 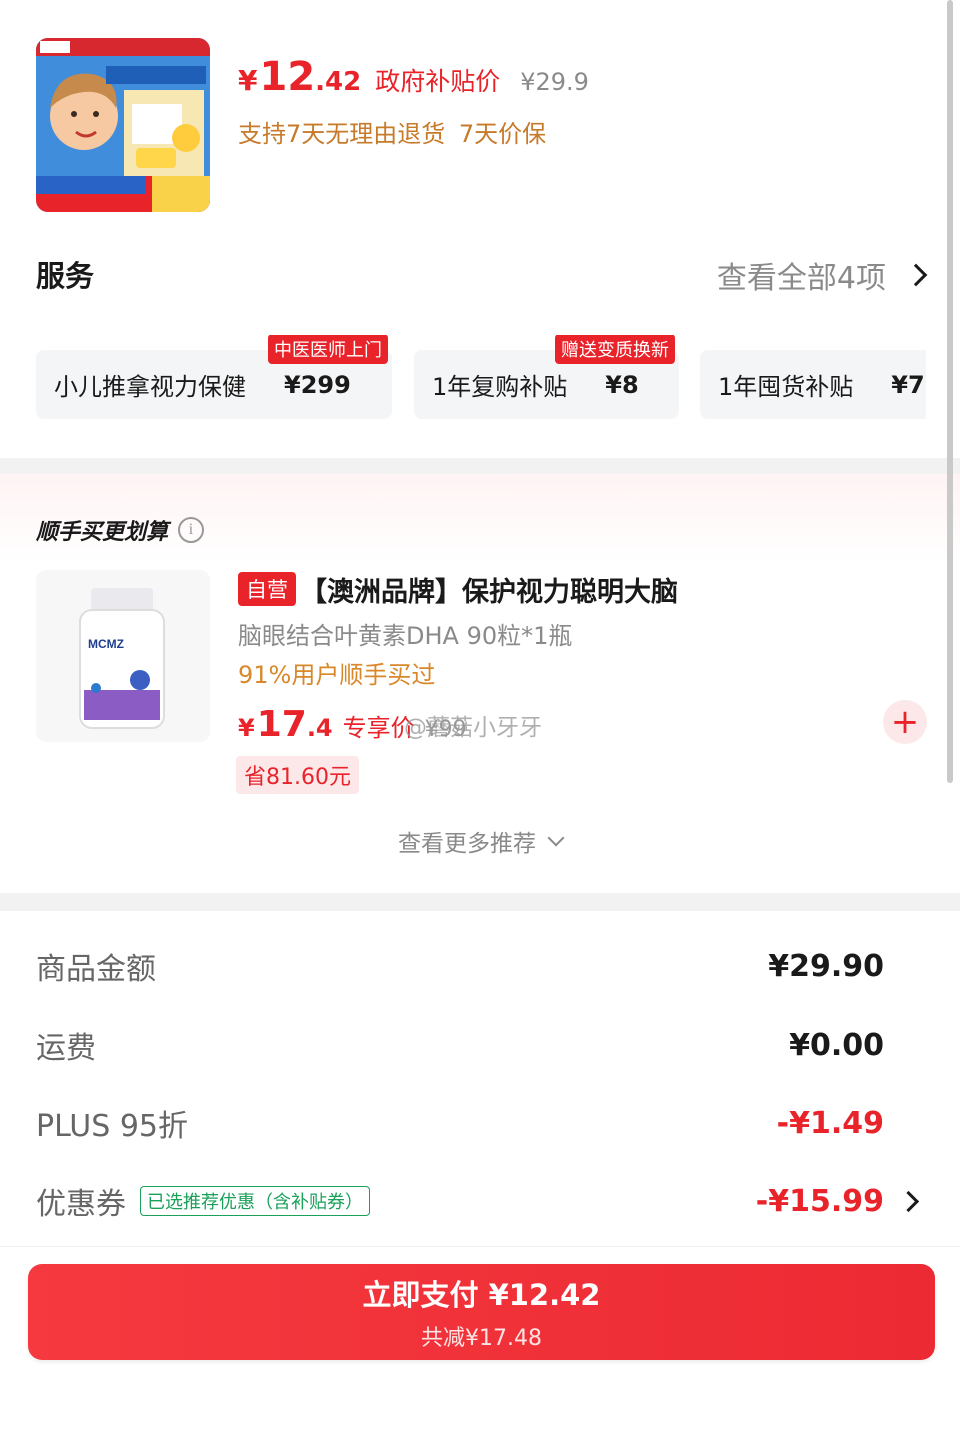 What do you see at coordinates (281, 724) in the screenshot?
I see `addon-price-integer: 17` at bounding box center [281, 724].